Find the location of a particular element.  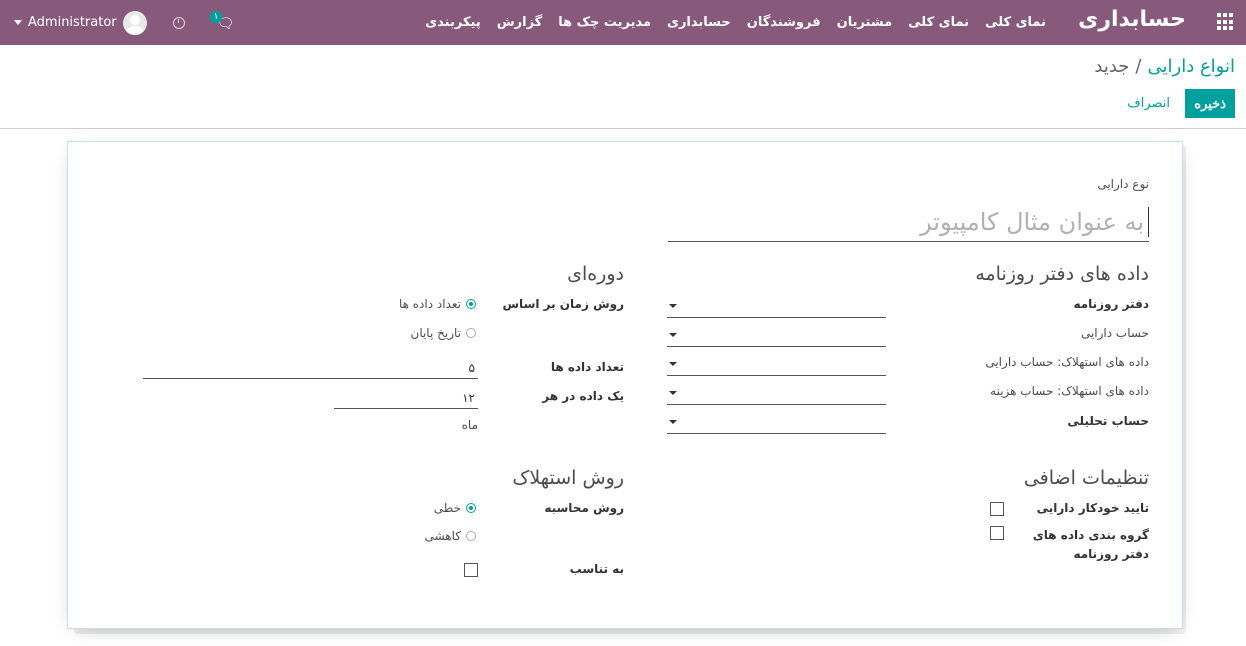

one-entry-every-value: ۱۲ is located at coordinates (468, 398).